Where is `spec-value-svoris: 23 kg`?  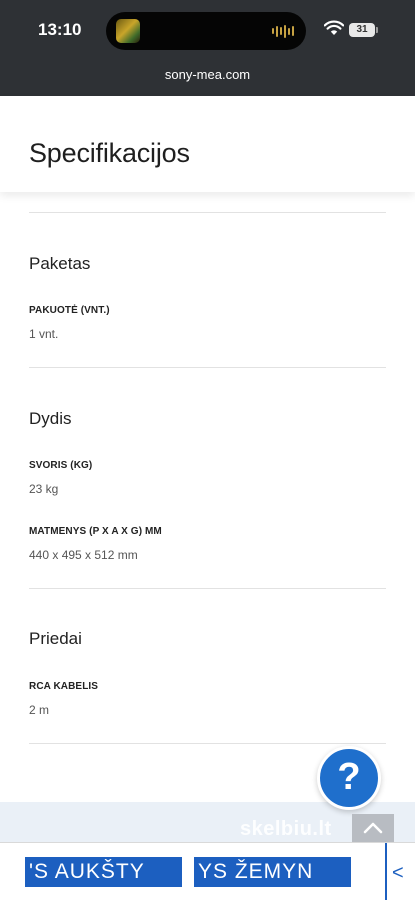 spec-value-svoris: 23 kg is located at coordinates (44, 489).